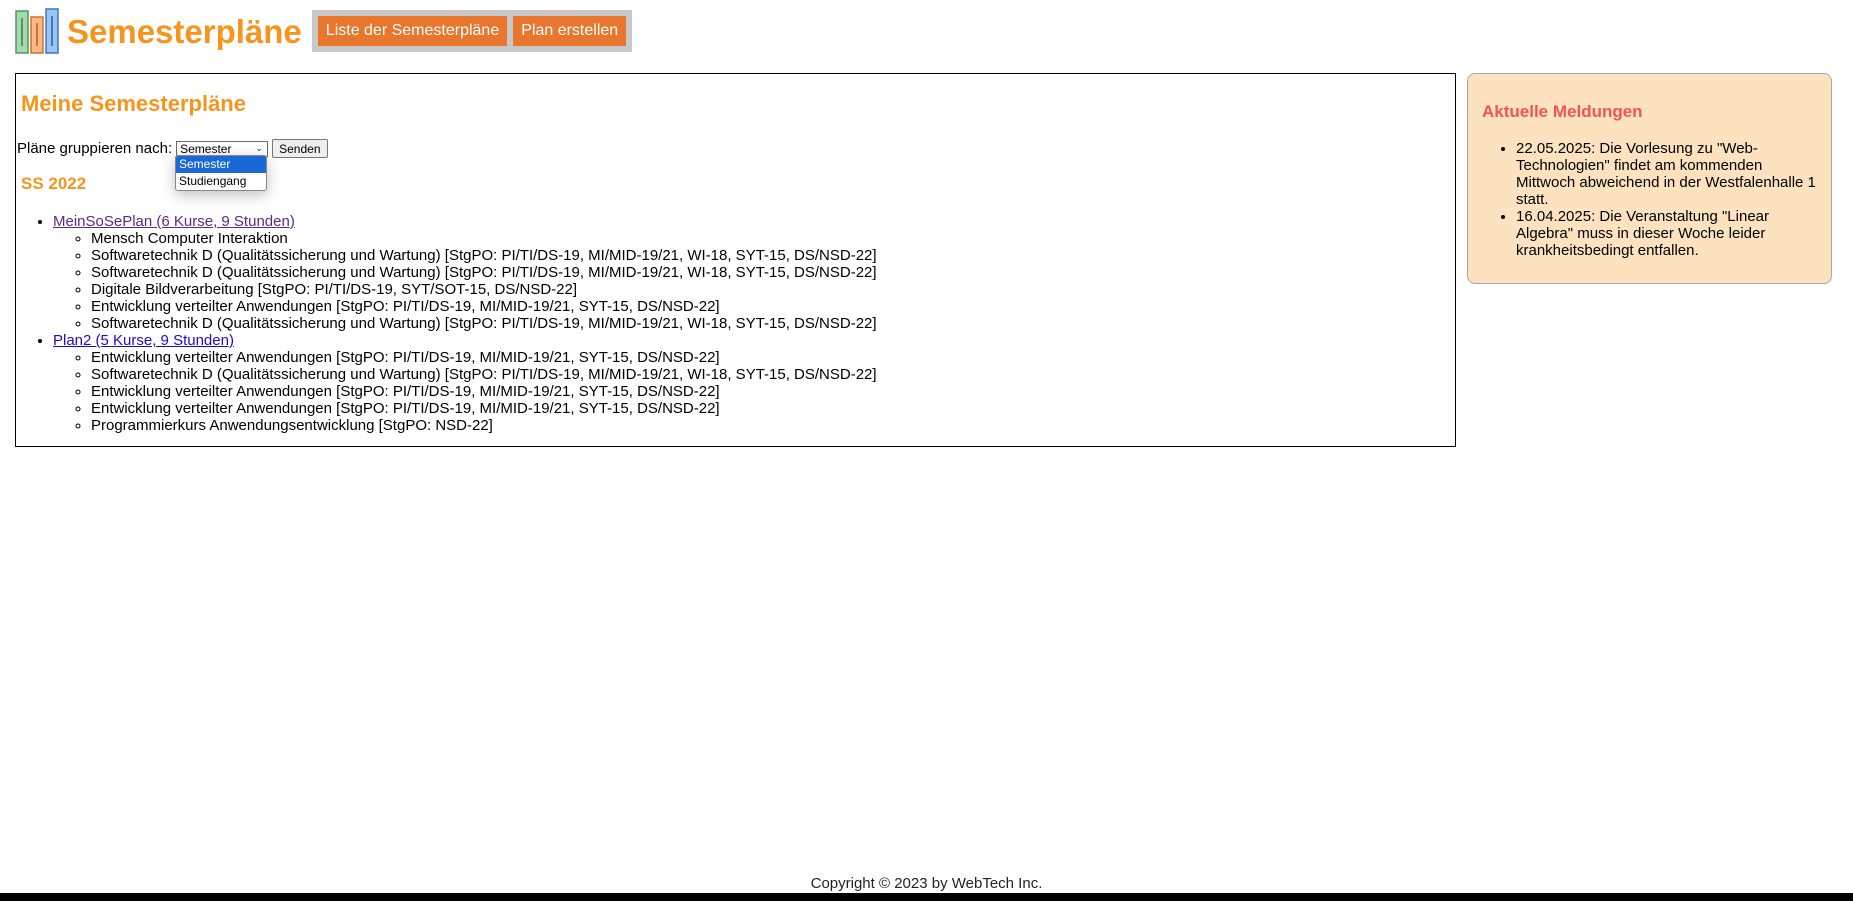 This screenshot has height=901, width=1853. What do you see at coordinates (300, 148) in the screenshot?
I see `send-button: Senden` at bounding box center [300, 148].